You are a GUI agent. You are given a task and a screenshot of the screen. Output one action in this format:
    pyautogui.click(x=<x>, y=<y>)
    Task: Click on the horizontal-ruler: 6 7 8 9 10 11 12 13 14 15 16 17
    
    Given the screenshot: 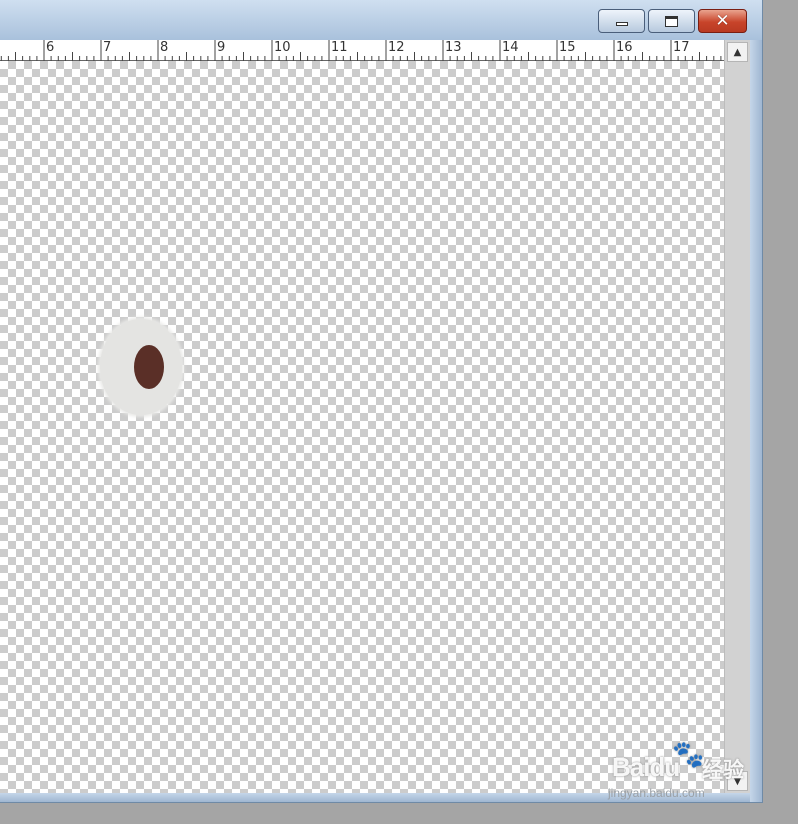 What is the action you would take?
    pyautogui.click(x=362, y=50)
    